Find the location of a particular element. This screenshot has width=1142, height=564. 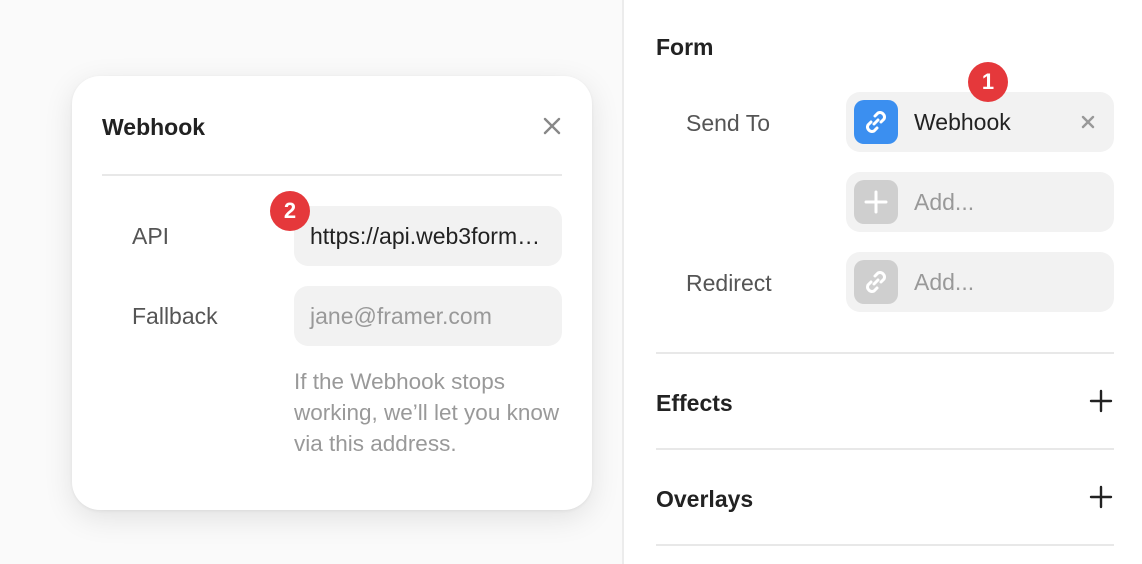

fallback-email-field: jane@framer.com is located at coordinates (428, 316).